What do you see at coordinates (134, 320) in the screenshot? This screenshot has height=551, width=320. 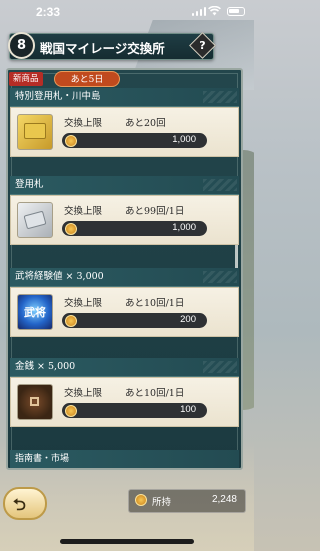 I see `price-bar: 200` at bounding box center [134, 320].